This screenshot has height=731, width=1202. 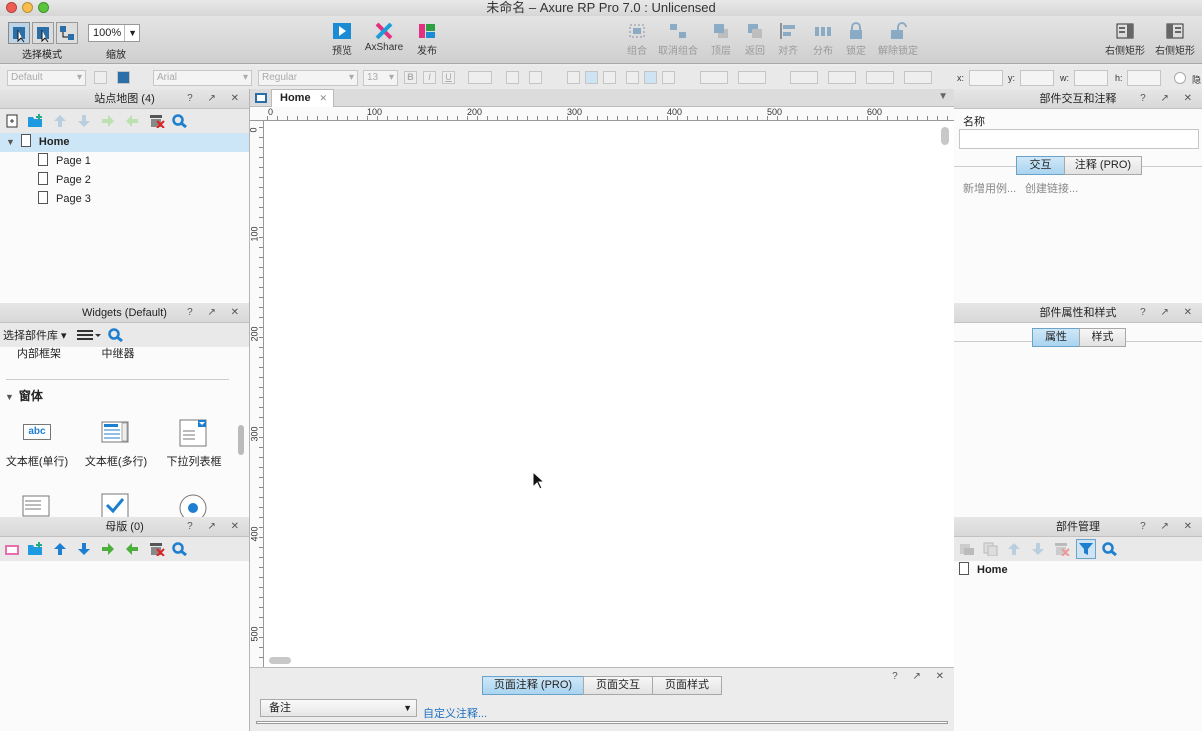 What do you see at coordinates (280, 660) in the screenshot?
I see `horizontal-scrollbar` at bounding box center [280, 660].